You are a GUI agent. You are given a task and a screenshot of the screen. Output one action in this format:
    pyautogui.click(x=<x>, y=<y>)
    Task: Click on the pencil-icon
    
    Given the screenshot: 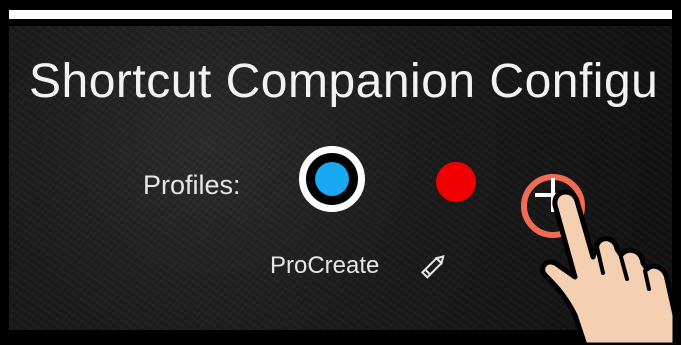 What is the action you would take?
    pyautogui.click(x=433, y=266)
    